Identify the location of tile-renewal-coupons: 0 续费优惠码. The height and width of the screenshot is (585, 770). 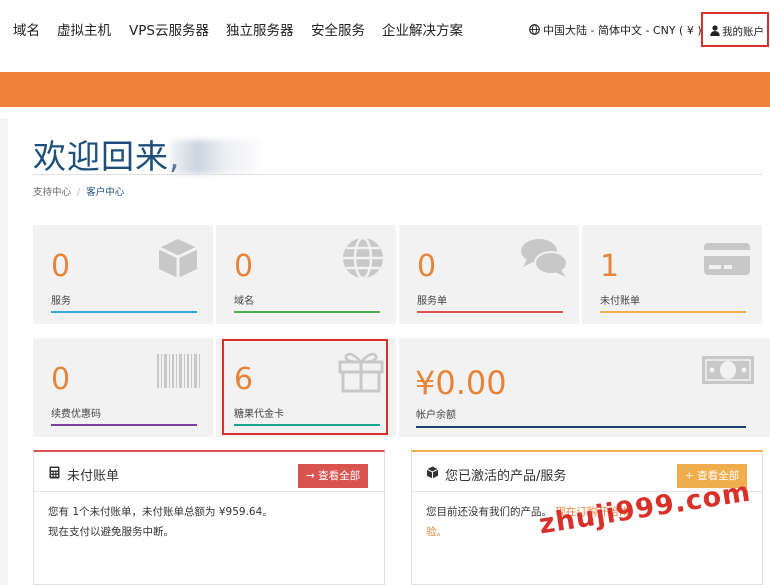
(123, 387).